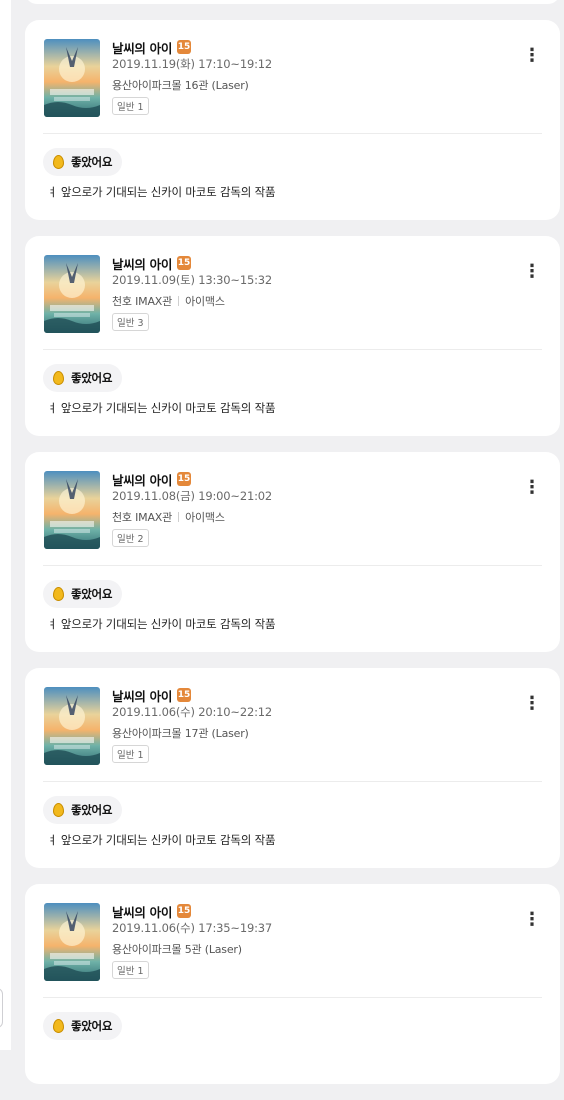 This screenshot has width=564, height=1100. Describe the element at coordinates (130, 322) in the screenshot. I see `seat-tag: 일반 3` at that location.